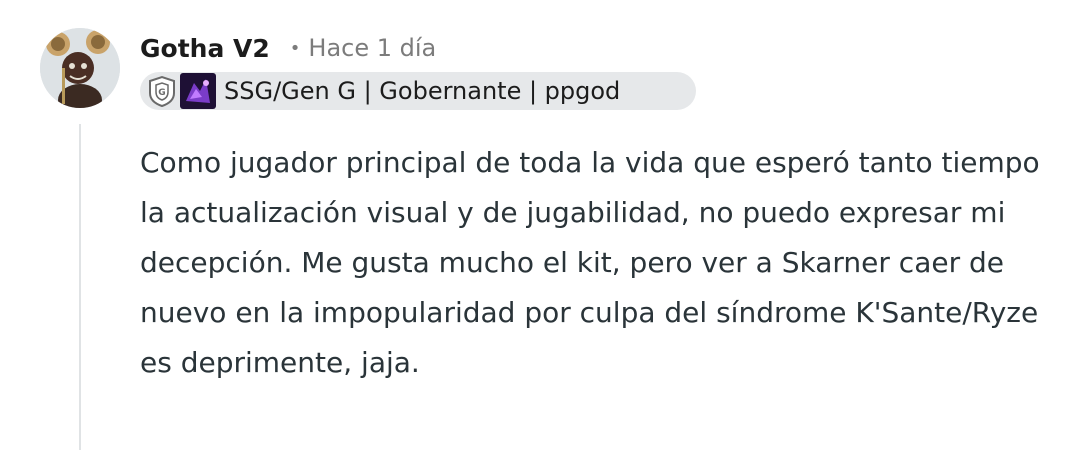  What do you see at coordinates (205, 48) in the screenshot?
I see `username: Gotha V2` at bounding box center [205, 48].